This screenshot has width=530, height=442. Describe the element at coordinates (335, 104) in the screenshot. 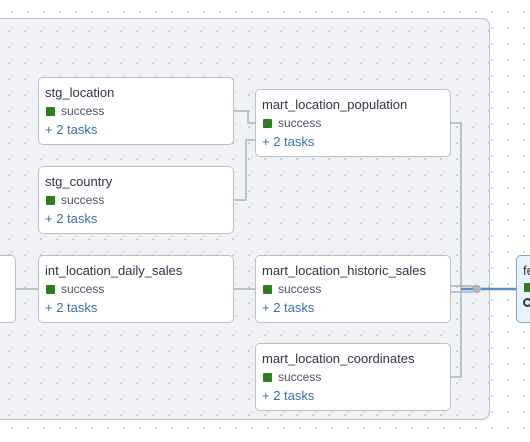

I see `node-title: mart_location_population` at that location.